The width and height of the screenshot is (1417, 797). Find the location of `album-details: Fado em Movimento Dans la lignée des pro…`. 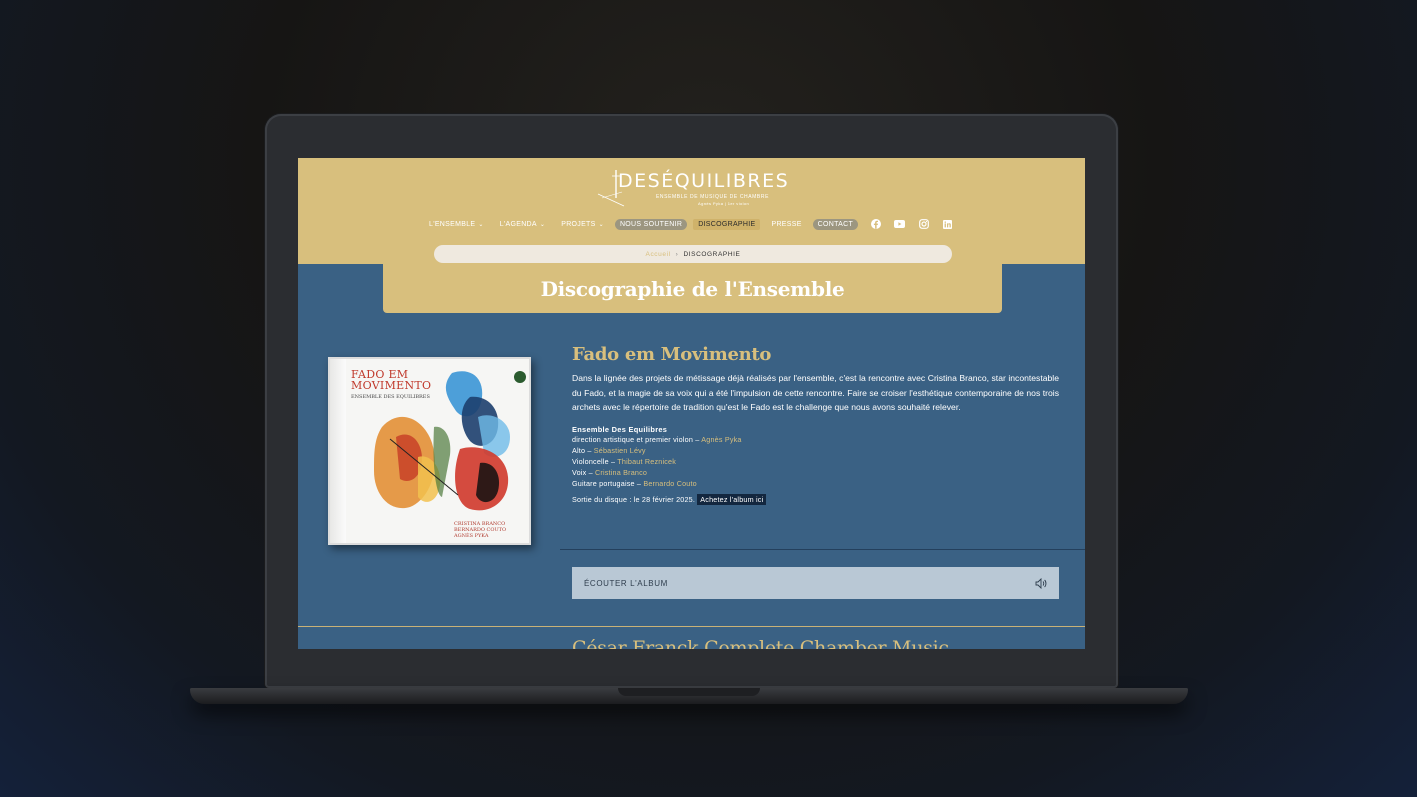

album-details: Fado em Movimento Dans la lignée des pro… is located at coordinates (815, 424).